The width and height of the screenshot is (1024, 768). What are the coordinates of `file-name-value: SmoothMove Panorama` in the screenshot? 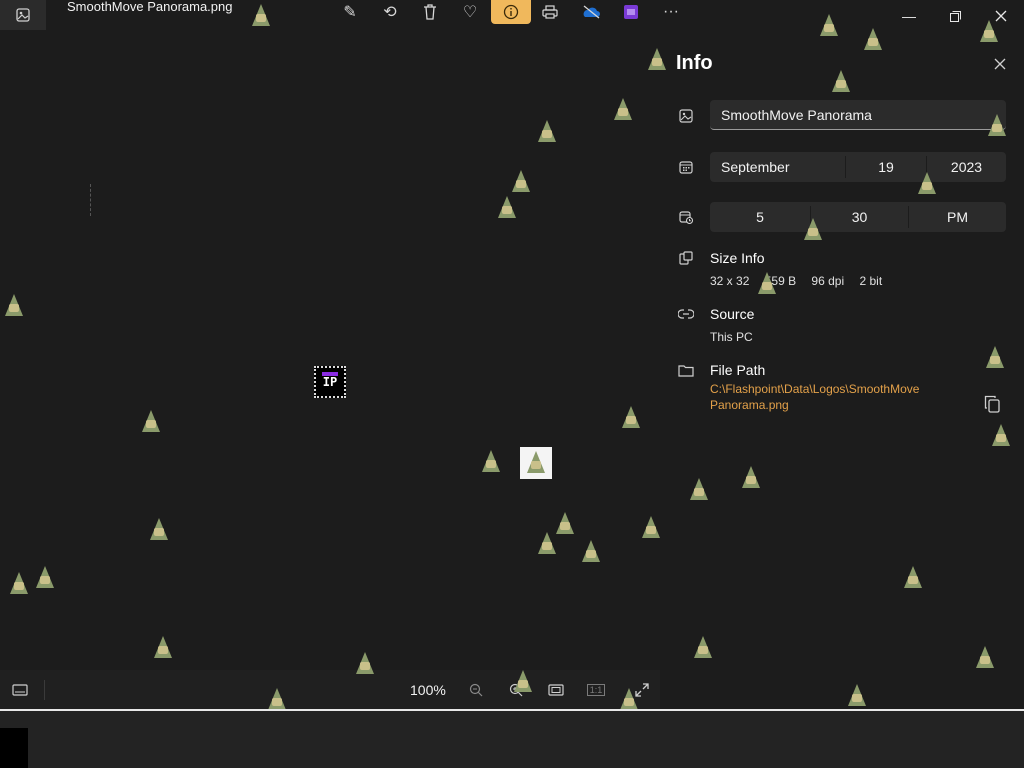 It's located at (796, 114).